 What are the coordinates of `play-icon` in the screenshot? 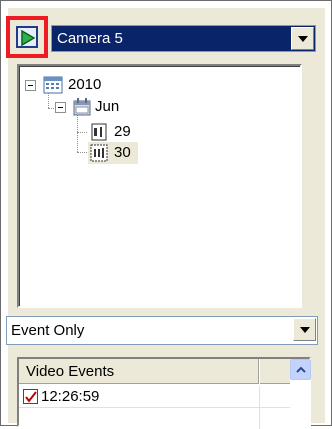 It's located at (28, 38).